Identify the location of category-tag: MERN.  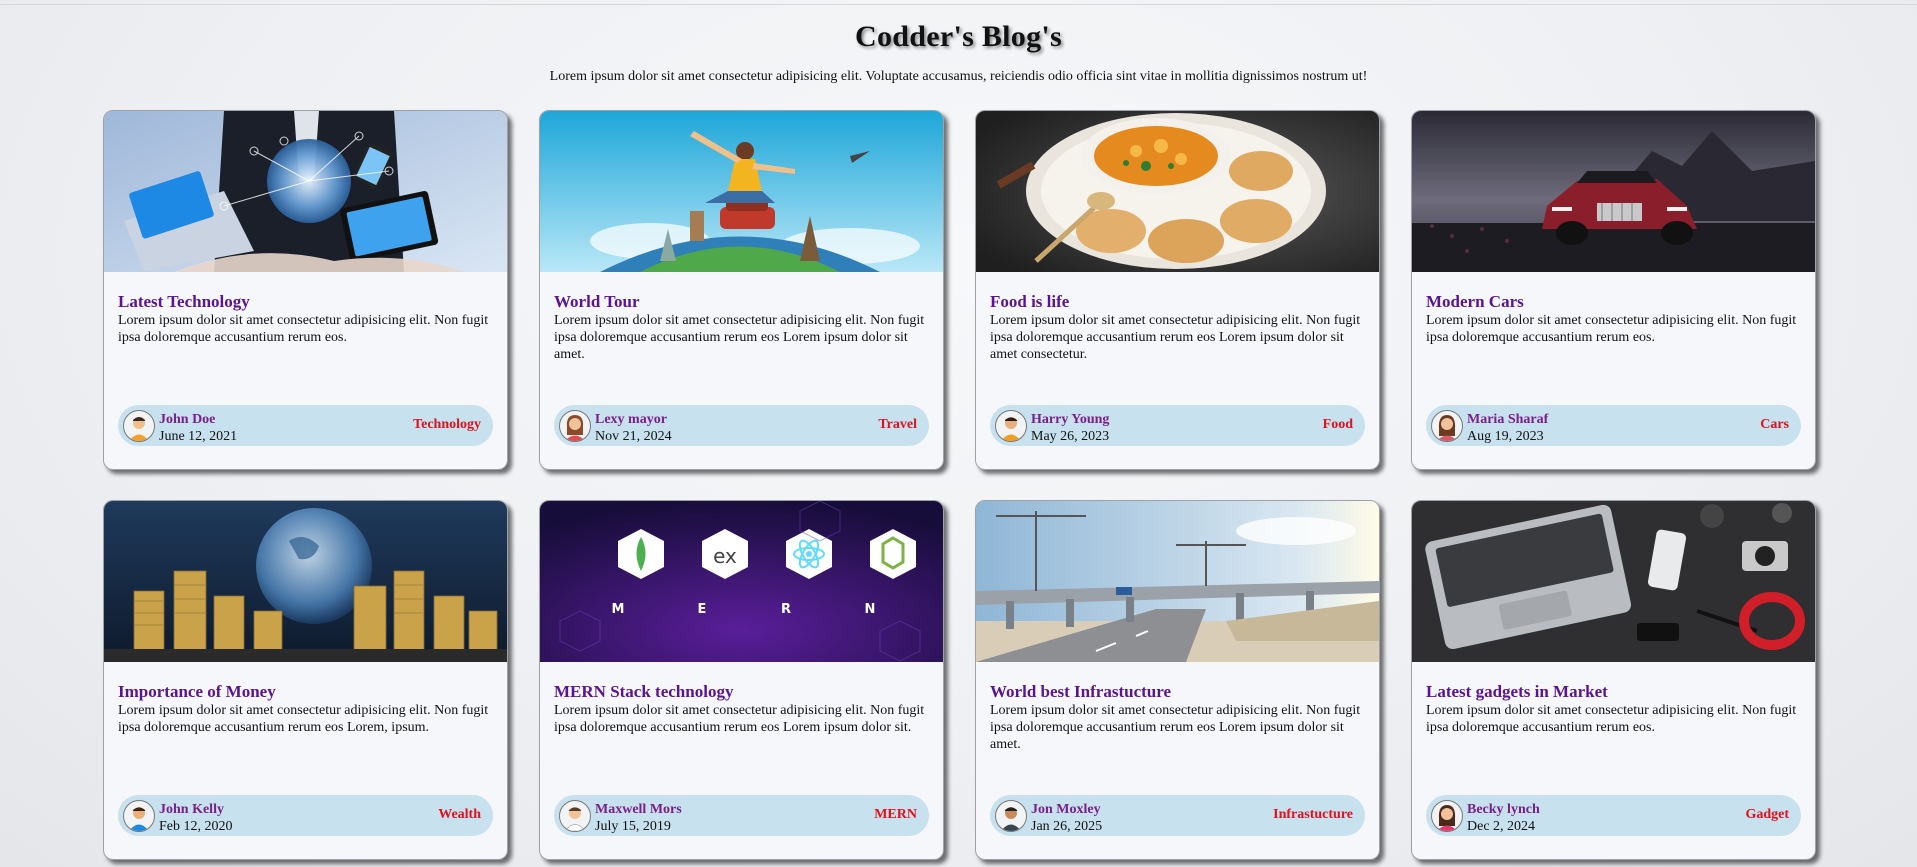
(895, 815).